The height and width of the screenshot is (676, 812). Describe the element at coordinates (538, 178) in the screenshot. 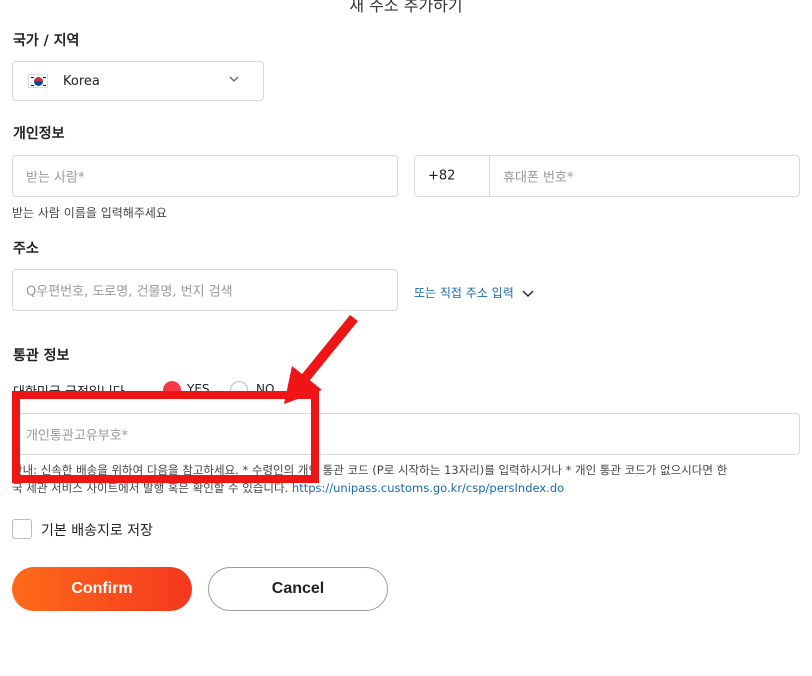

I see `phone-number-placeholder: 휴대폰 번호*` at that location.